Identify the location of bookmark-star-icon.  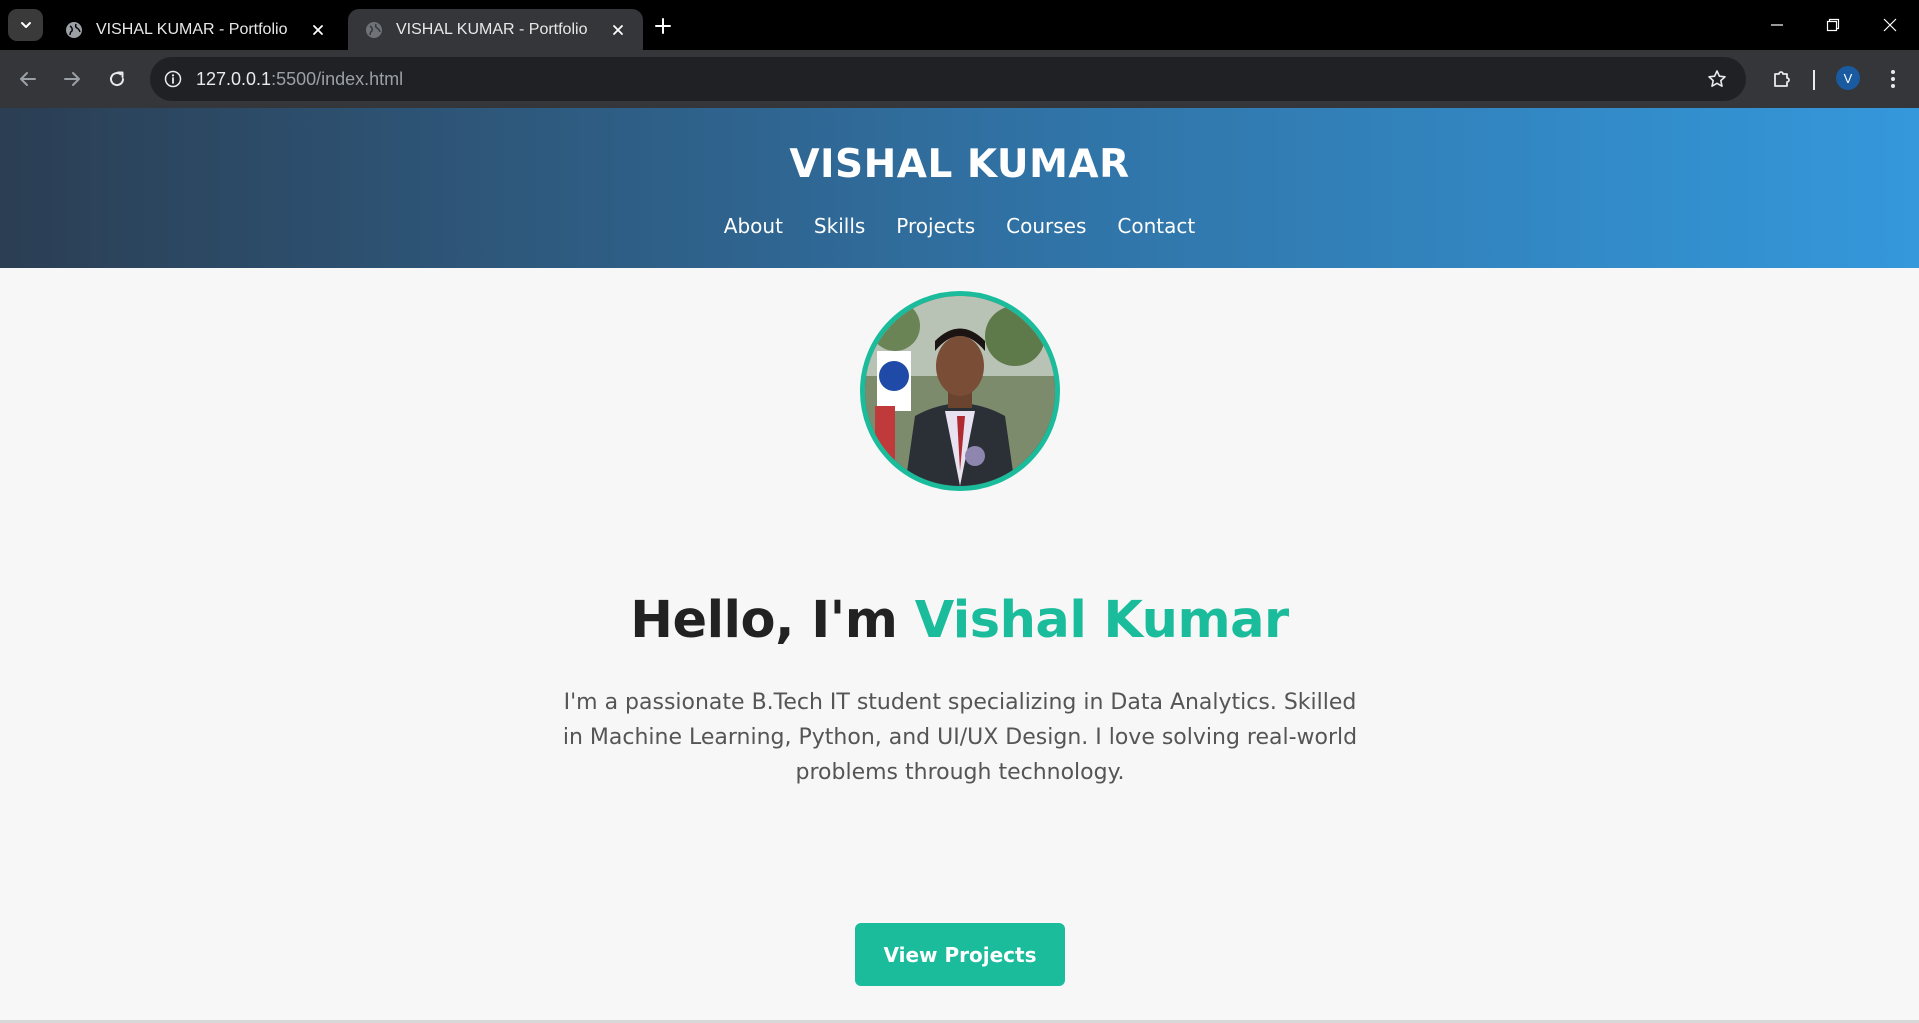
(1717, 79).